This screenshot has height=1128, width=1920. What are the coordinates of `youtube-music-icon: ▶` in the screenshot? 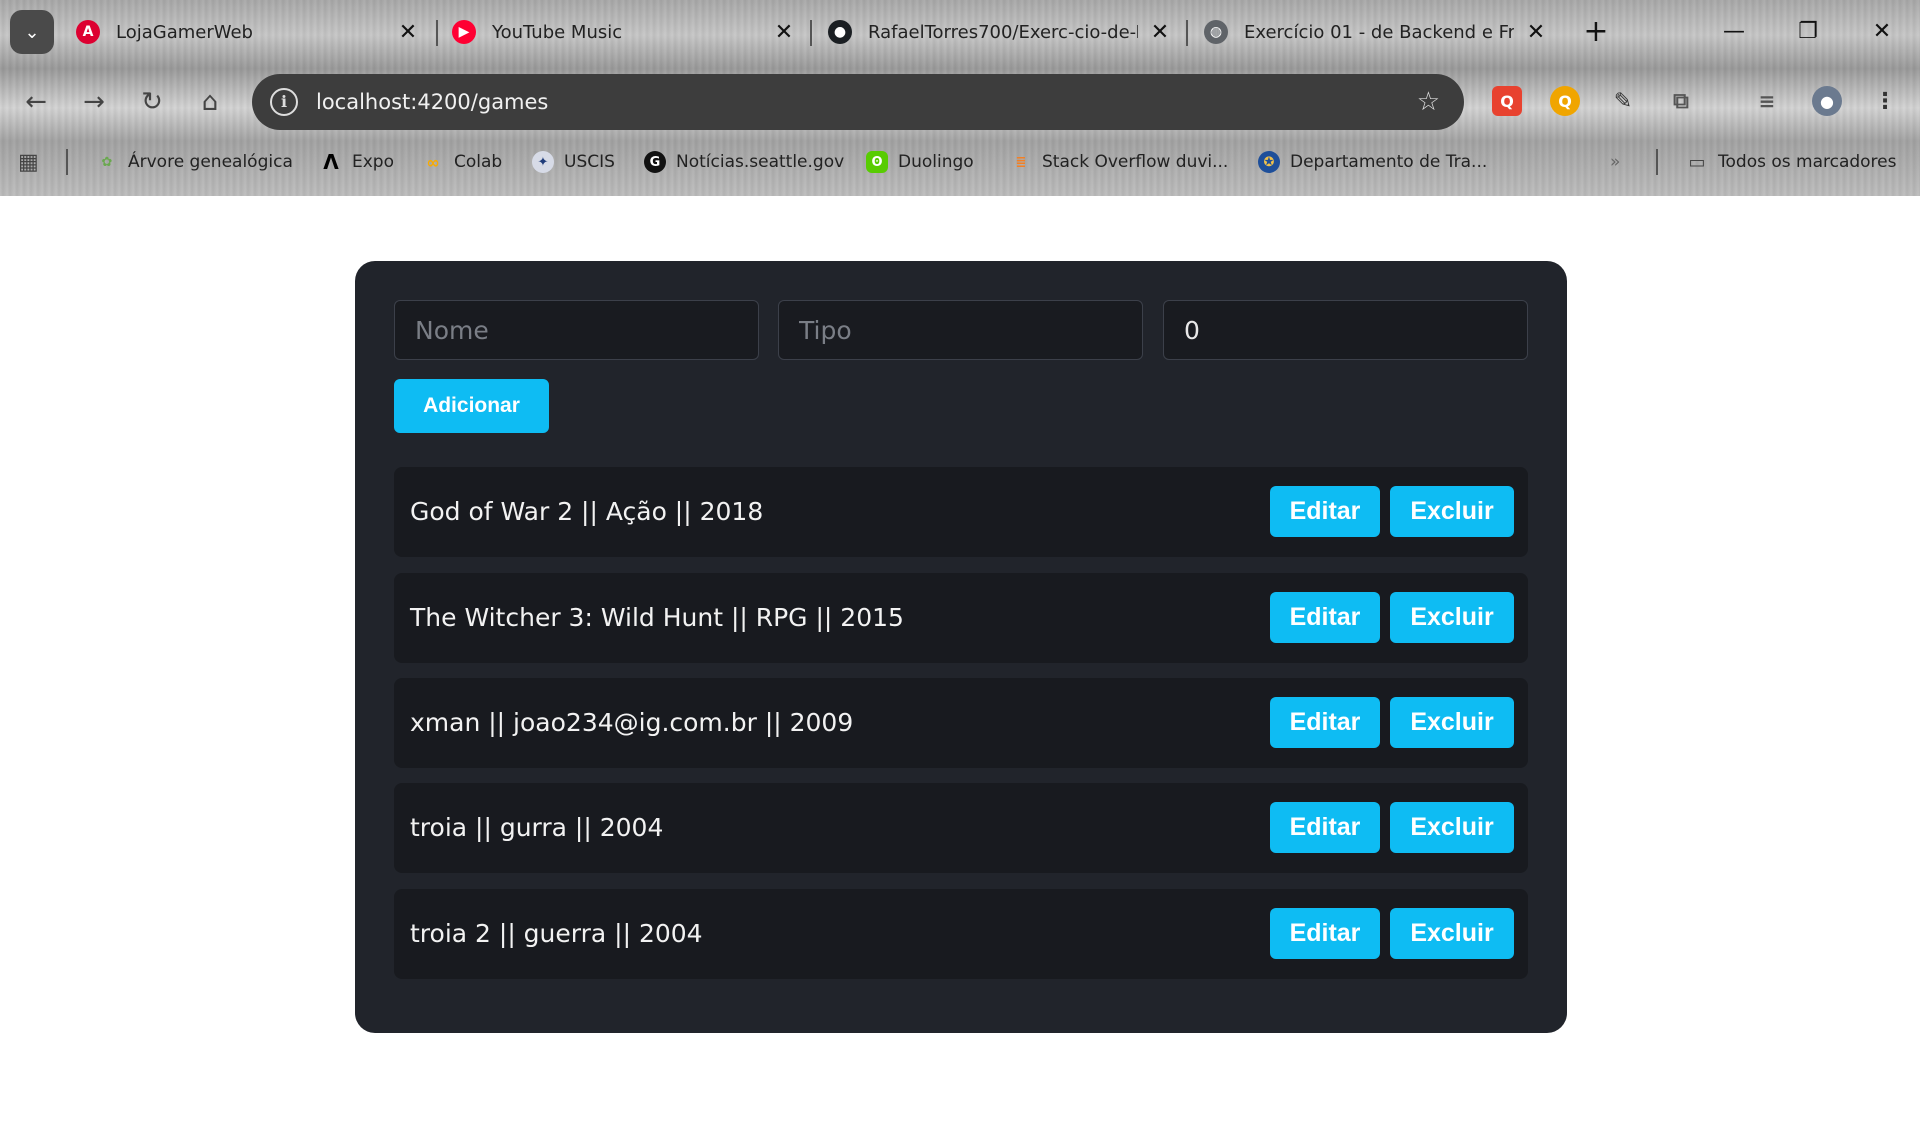 It's located at (464, 32).